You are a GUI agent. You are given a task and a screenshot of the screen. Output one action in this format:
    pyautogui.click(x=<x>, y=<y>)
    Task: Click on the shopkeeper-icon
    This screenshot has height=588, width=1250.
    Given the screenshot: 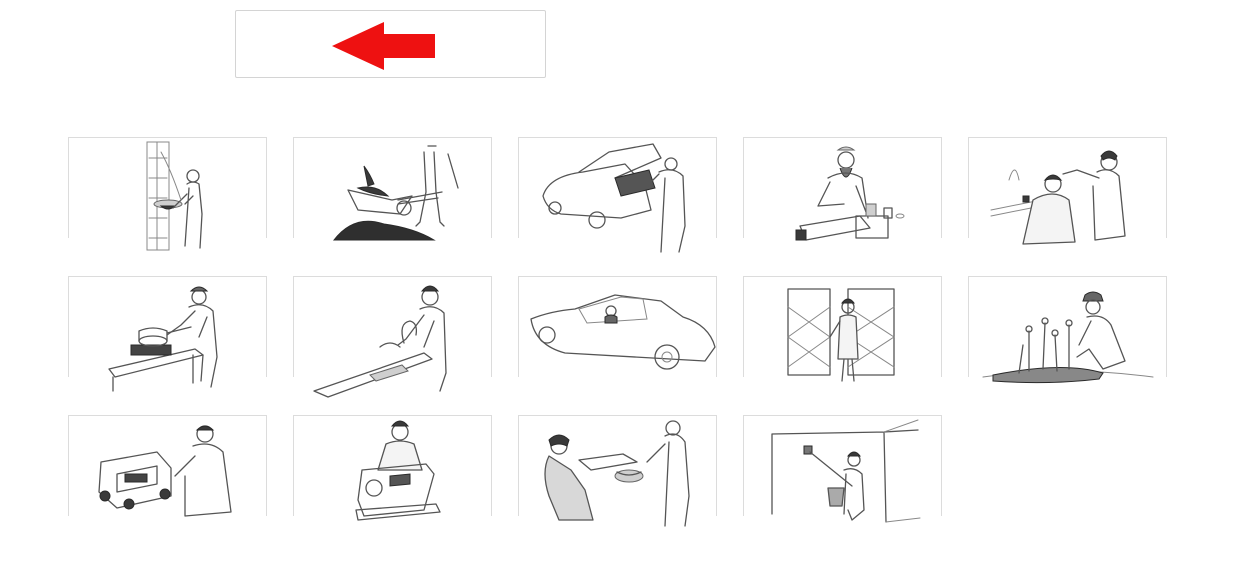 What is the action you would take?
    pyautogui.click(x=850, y=193)
    